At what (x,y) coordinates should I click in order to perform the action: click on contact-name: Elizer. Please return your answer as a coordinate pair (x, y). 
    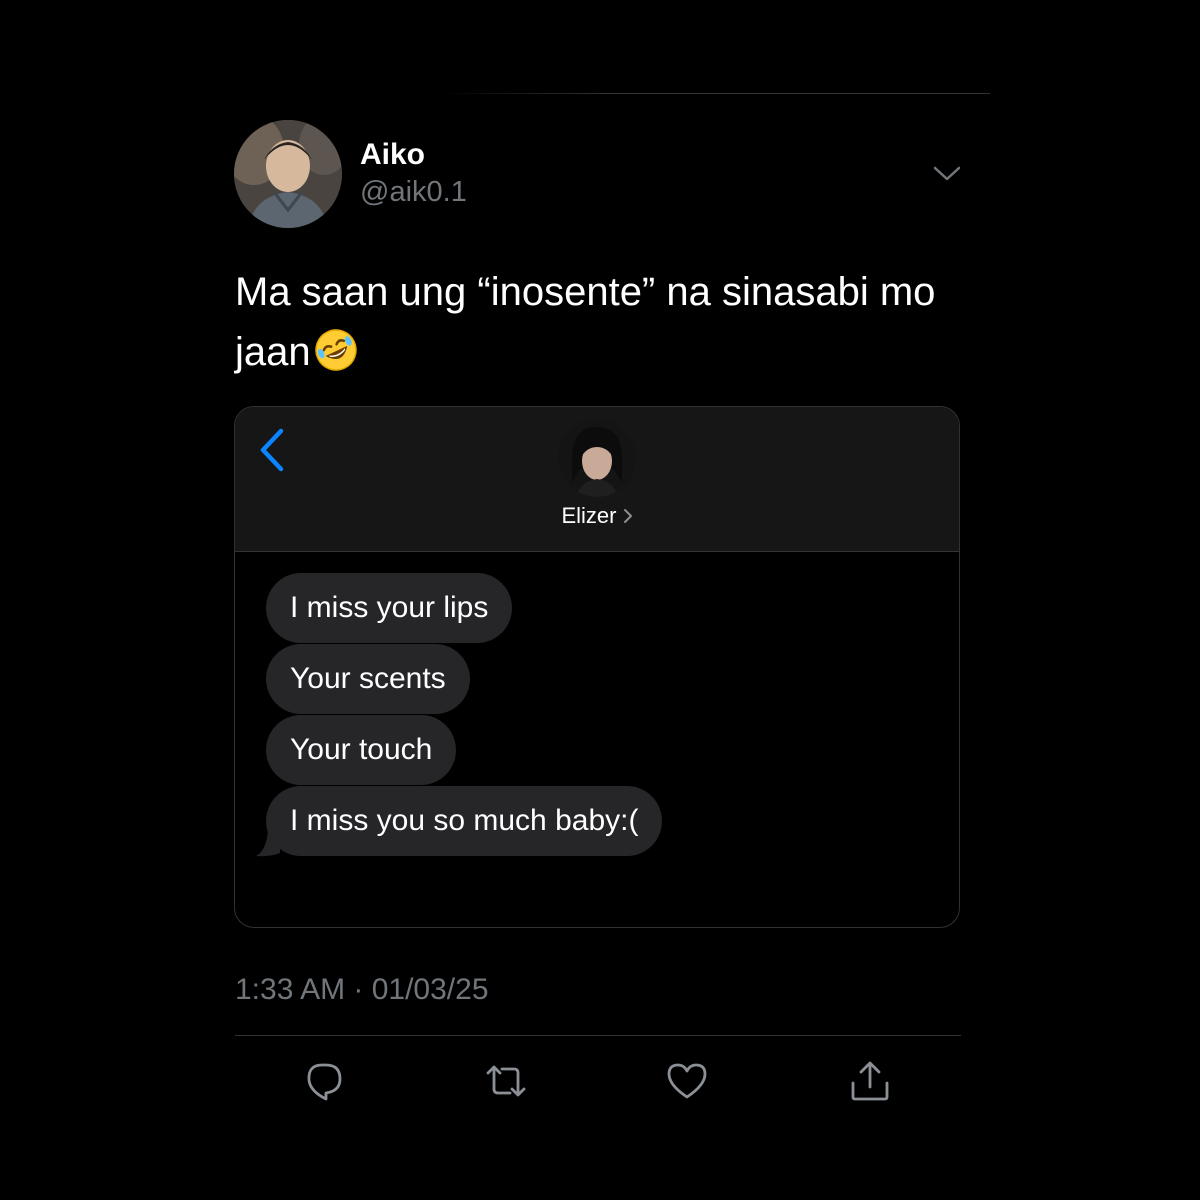
    Looking at the image, I should click on (589, 515).